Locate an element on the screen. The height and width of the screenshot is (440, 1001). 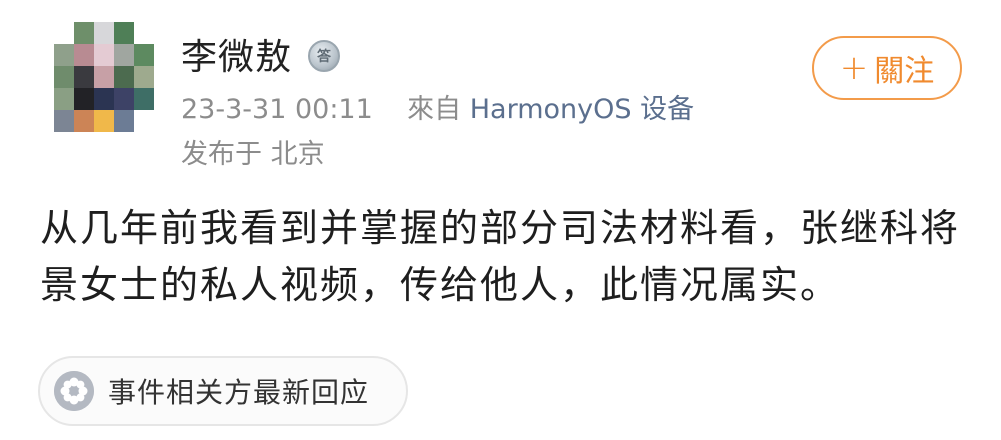
username: 李微敖 is located at coordinates (236, 58).